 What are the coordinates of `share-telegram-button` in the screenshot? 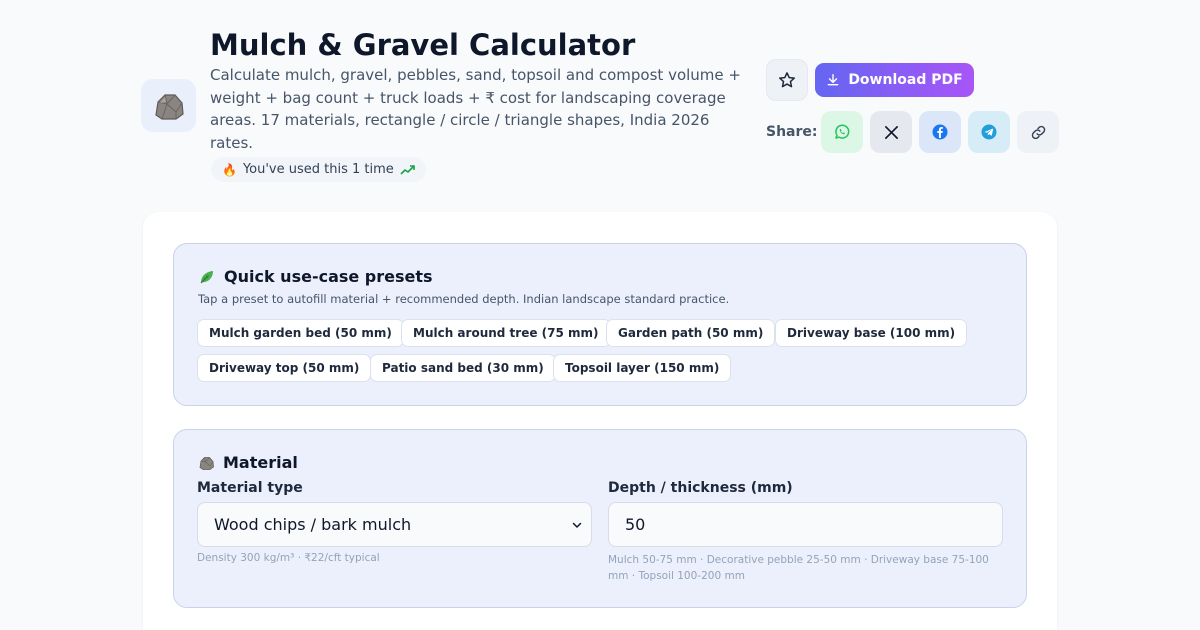 It's located at (989, 132).